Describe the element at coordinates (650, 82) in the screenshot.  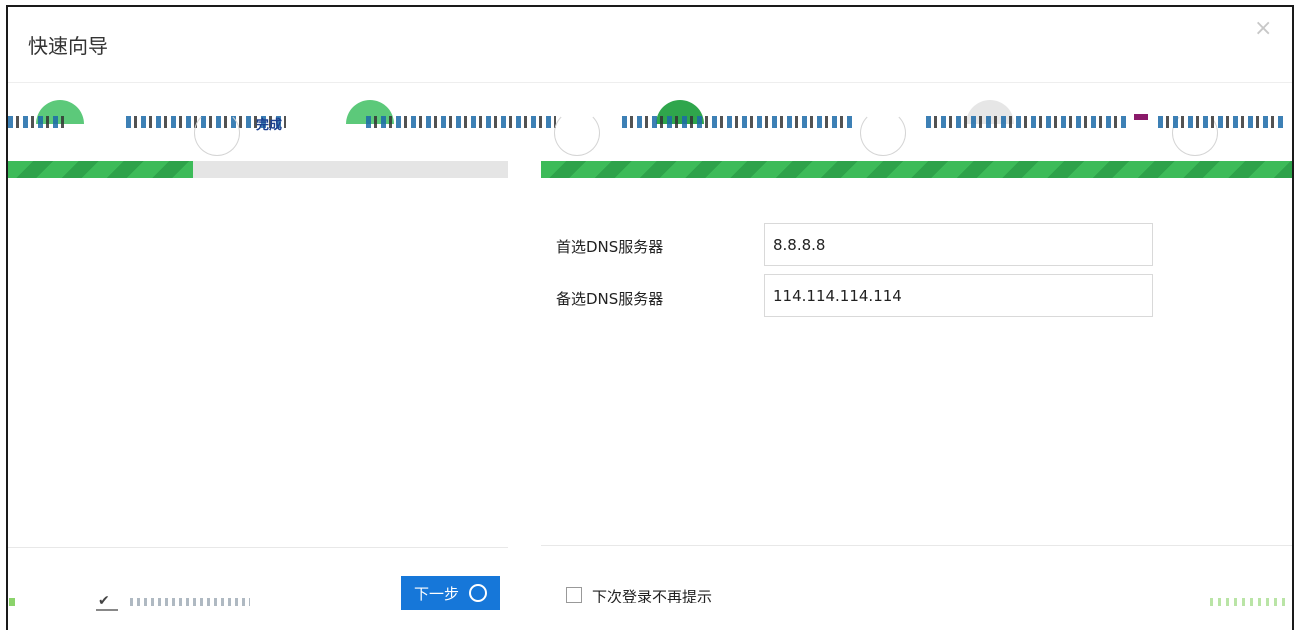
I see `header-divider` at that location.